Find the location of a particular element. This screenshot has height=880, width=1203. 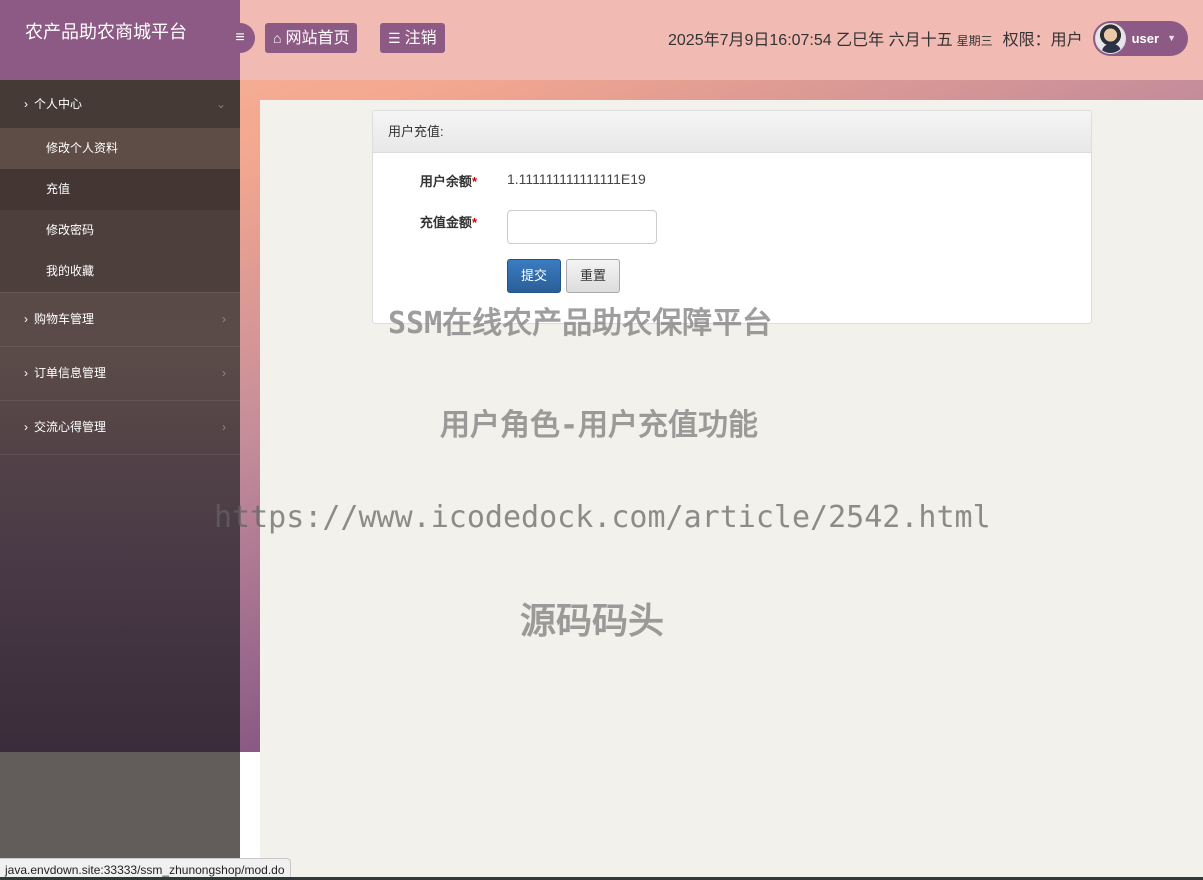

sidebar-group-personal: › 个人中心 ⌄ 修改个人资料 充值 修改密码 我的收藏 is located at coordinates (120, 186).